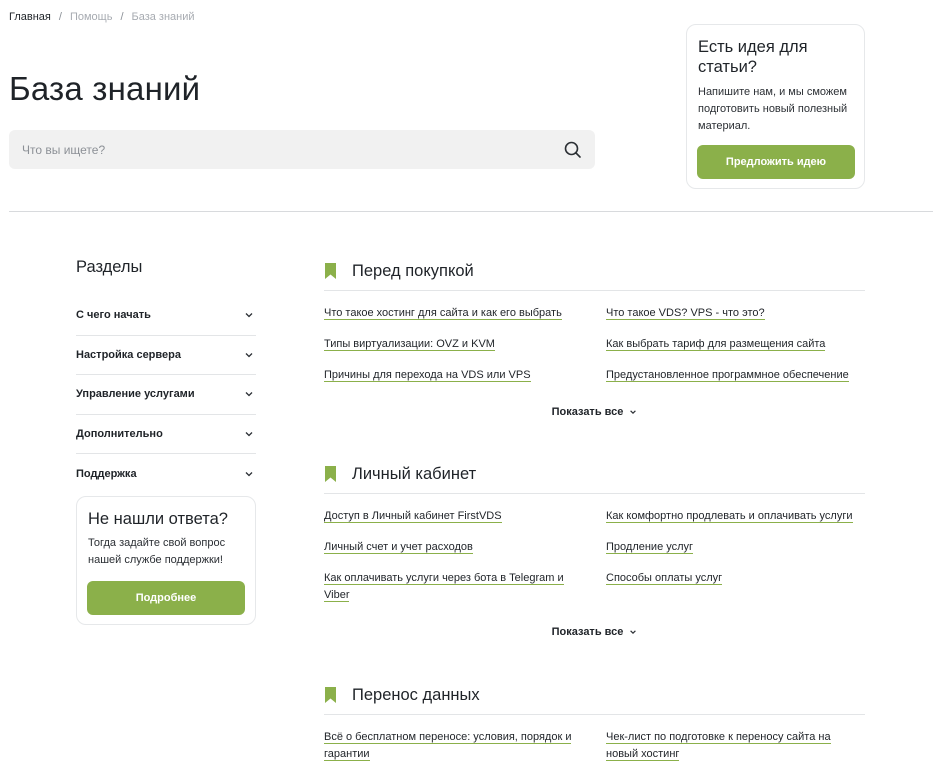 This screenshot has height=771, width=940. Describe the element at coordinates (471, 211) in the screenshot. I see `header-divider` at that location.